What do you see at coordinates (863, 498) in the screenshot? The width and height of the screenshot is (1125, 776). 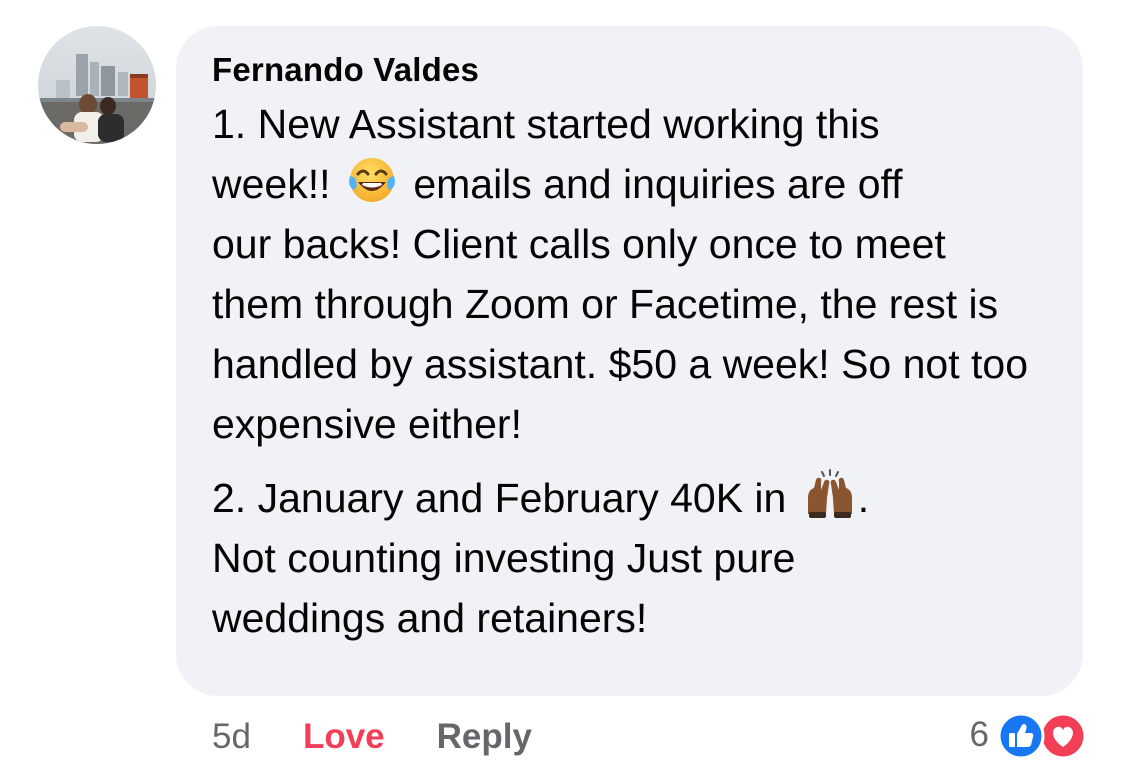 I see `comment-text-paragraph-2-end: .` at bounding box center [863, 498].